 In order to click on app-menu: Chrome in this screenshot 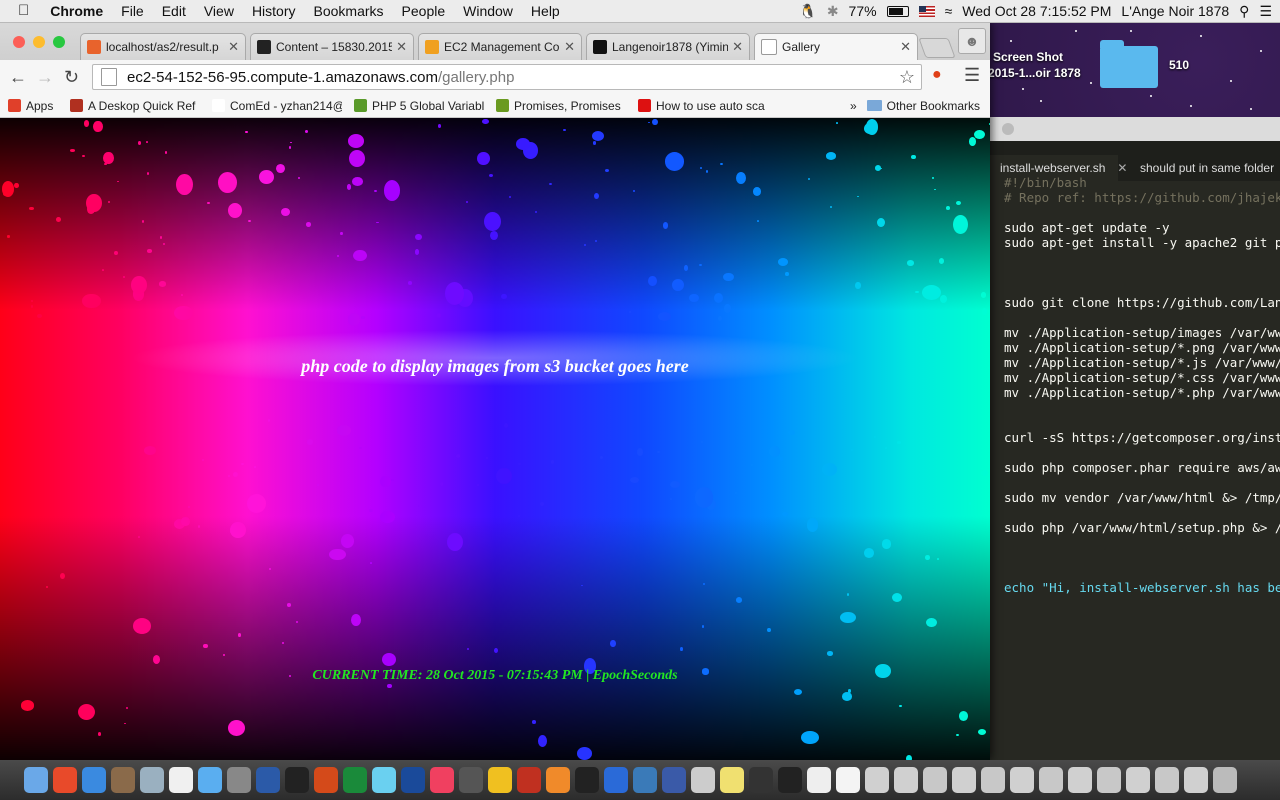, I will do `click(76, 11)`.